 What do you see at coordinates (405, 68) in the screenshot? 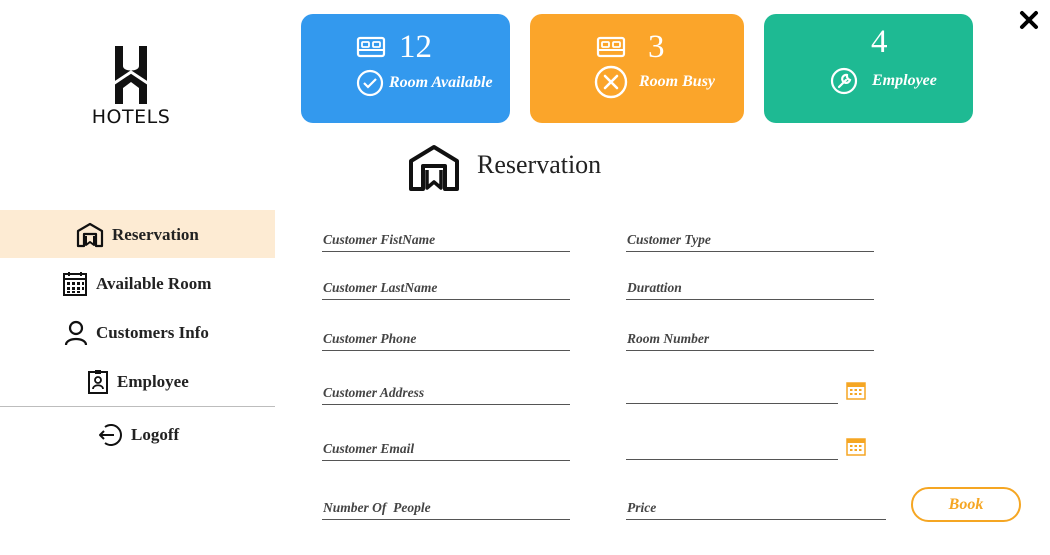
I see `stat-card-available: 12 Room Available` at bounding box center [405, 68].